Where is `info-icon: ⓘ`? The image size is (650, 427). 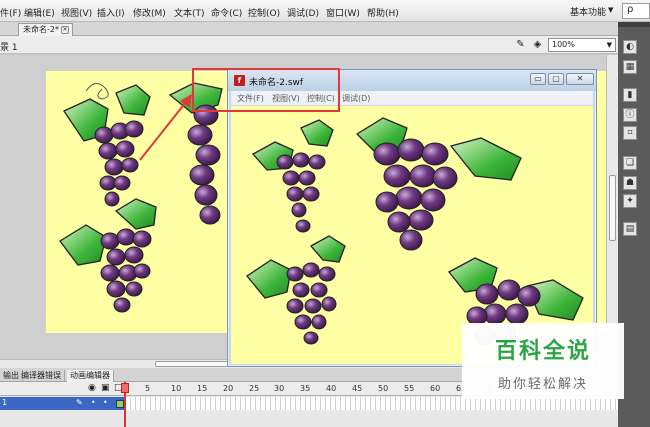
info-icon: ⓘ is located at coordinates (630, 115).